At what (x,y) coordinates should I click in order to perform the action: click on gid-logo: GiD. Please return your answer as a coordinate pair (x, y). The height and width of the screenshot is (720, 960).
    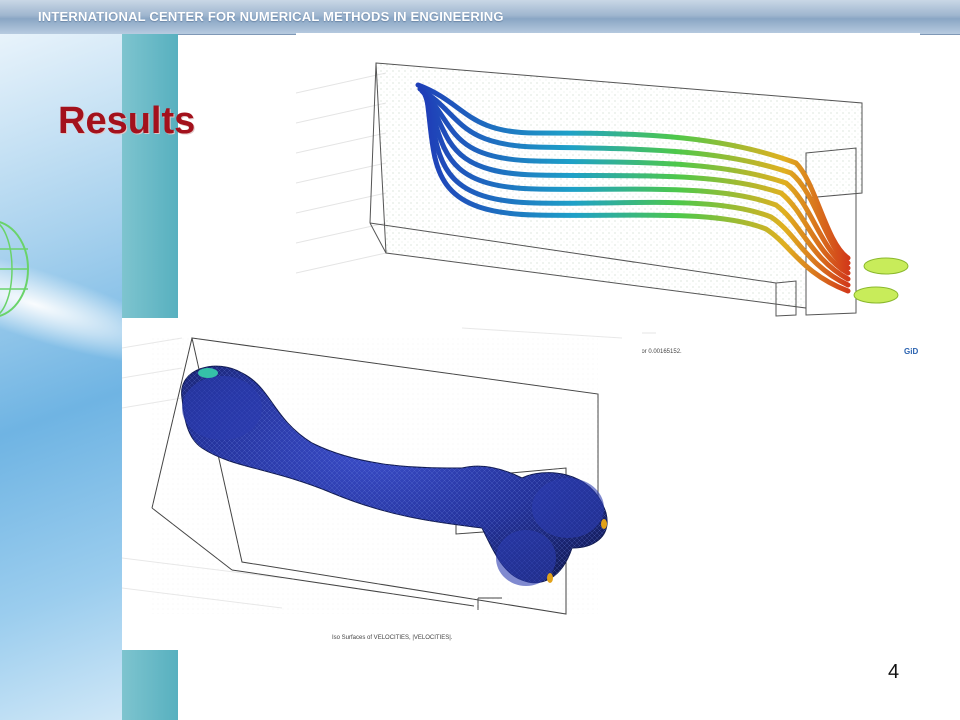
    Looking at the image, I should click on (911, 351).